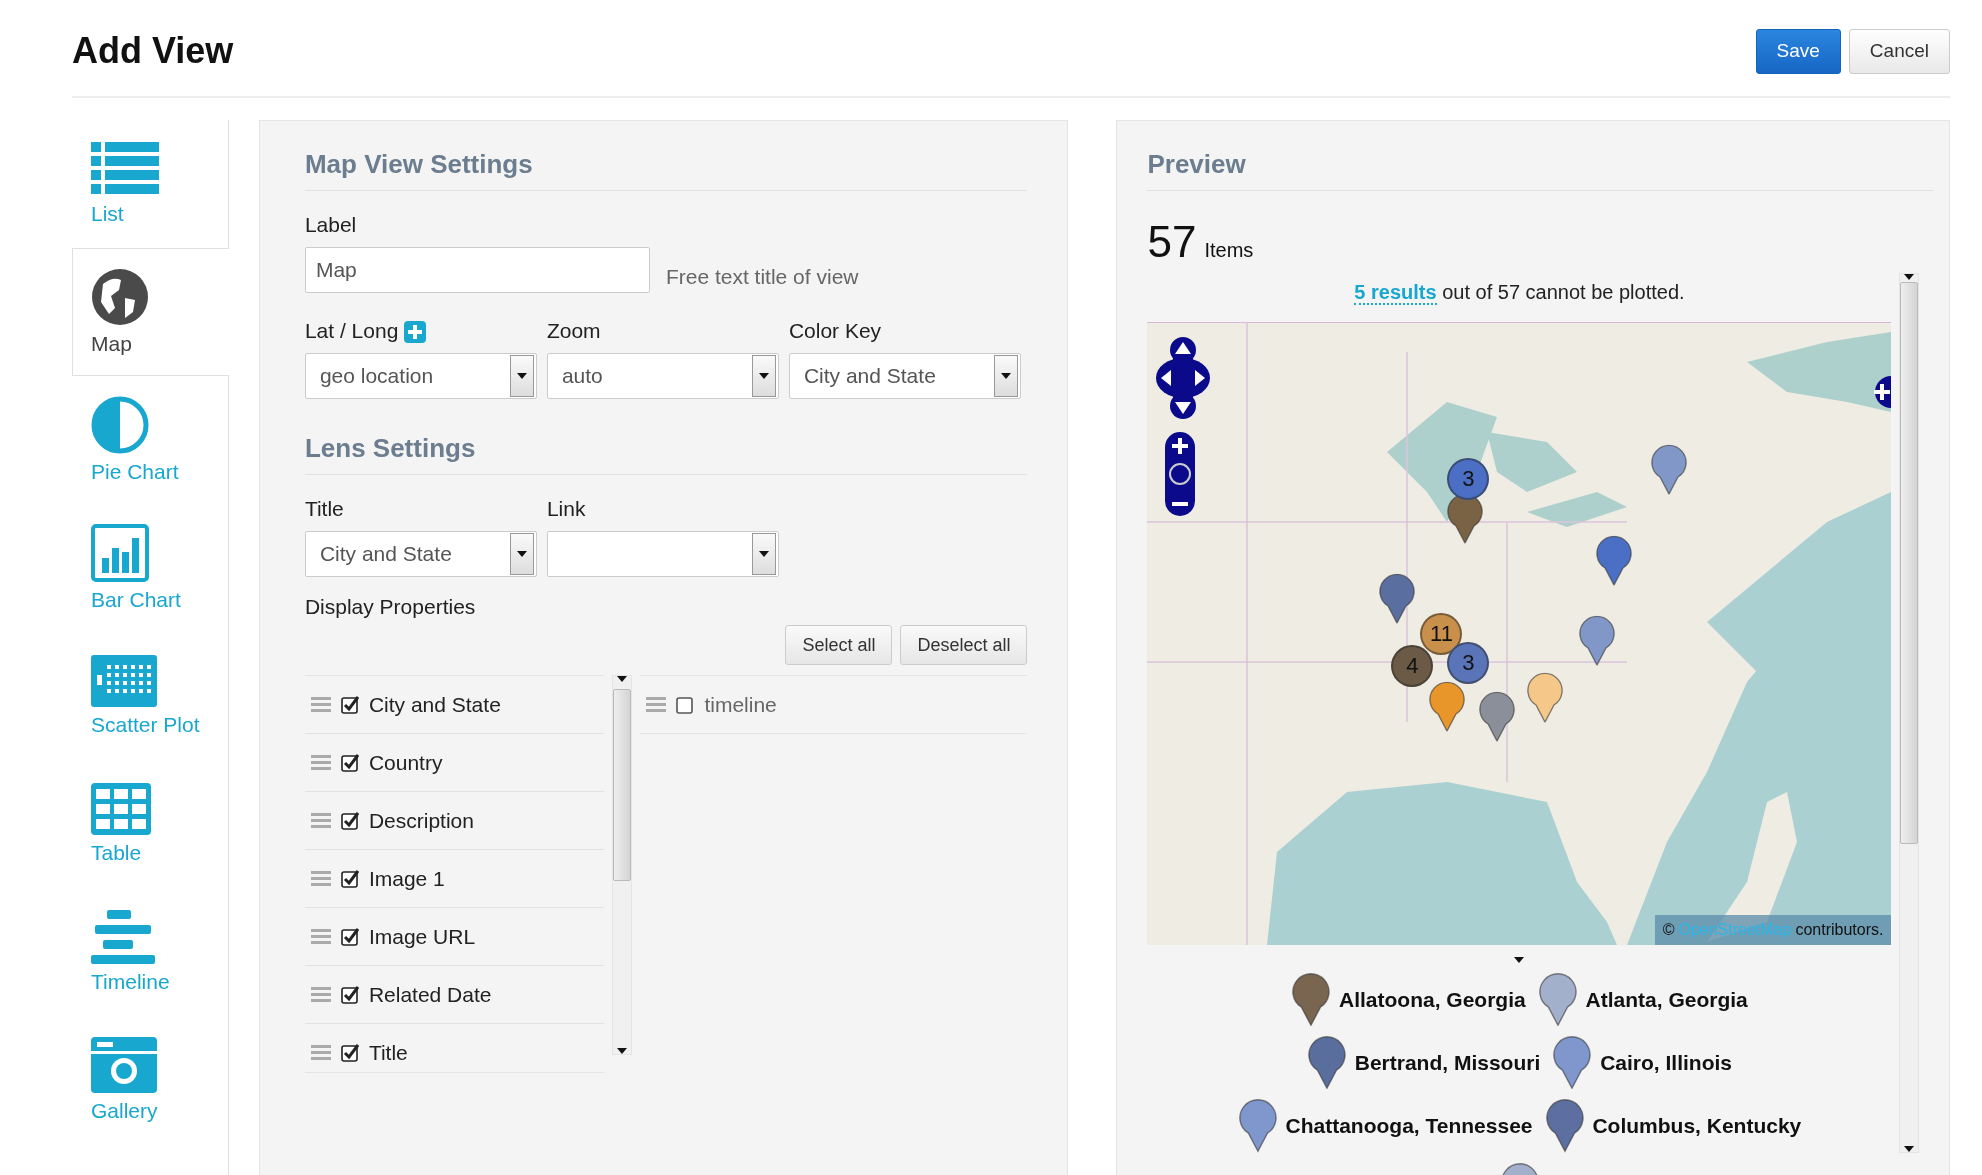  Describe the element at coordinates (1668, 930) in the screenshot. I see `copyright-symbol: ©` at that location.